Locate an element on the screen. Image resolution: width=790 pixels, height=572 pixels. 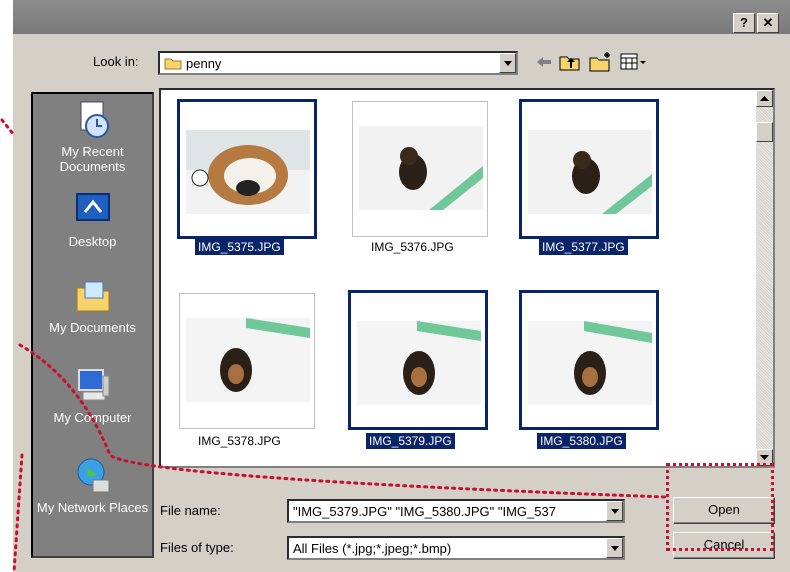
place-label: My Network Places is located at coordinates (92, 507).